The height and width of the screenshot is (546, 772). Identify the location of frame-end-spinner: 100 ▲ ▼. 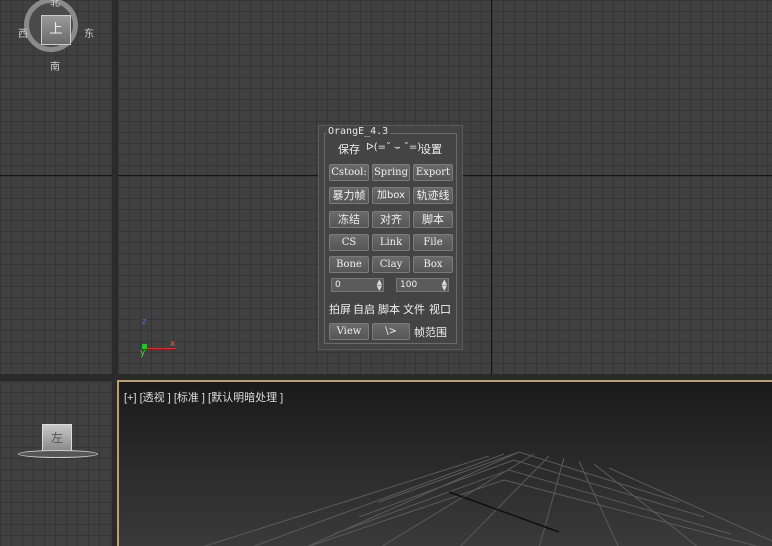
(422, 285).